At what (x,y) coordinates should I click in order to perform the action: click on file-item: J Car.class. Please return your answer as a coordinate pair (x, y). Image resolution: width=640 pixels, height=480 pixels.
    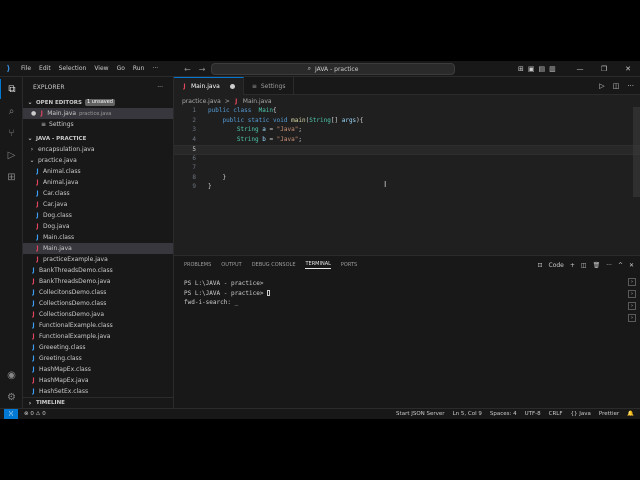
    Looking at the image, I should click on (98, 193).